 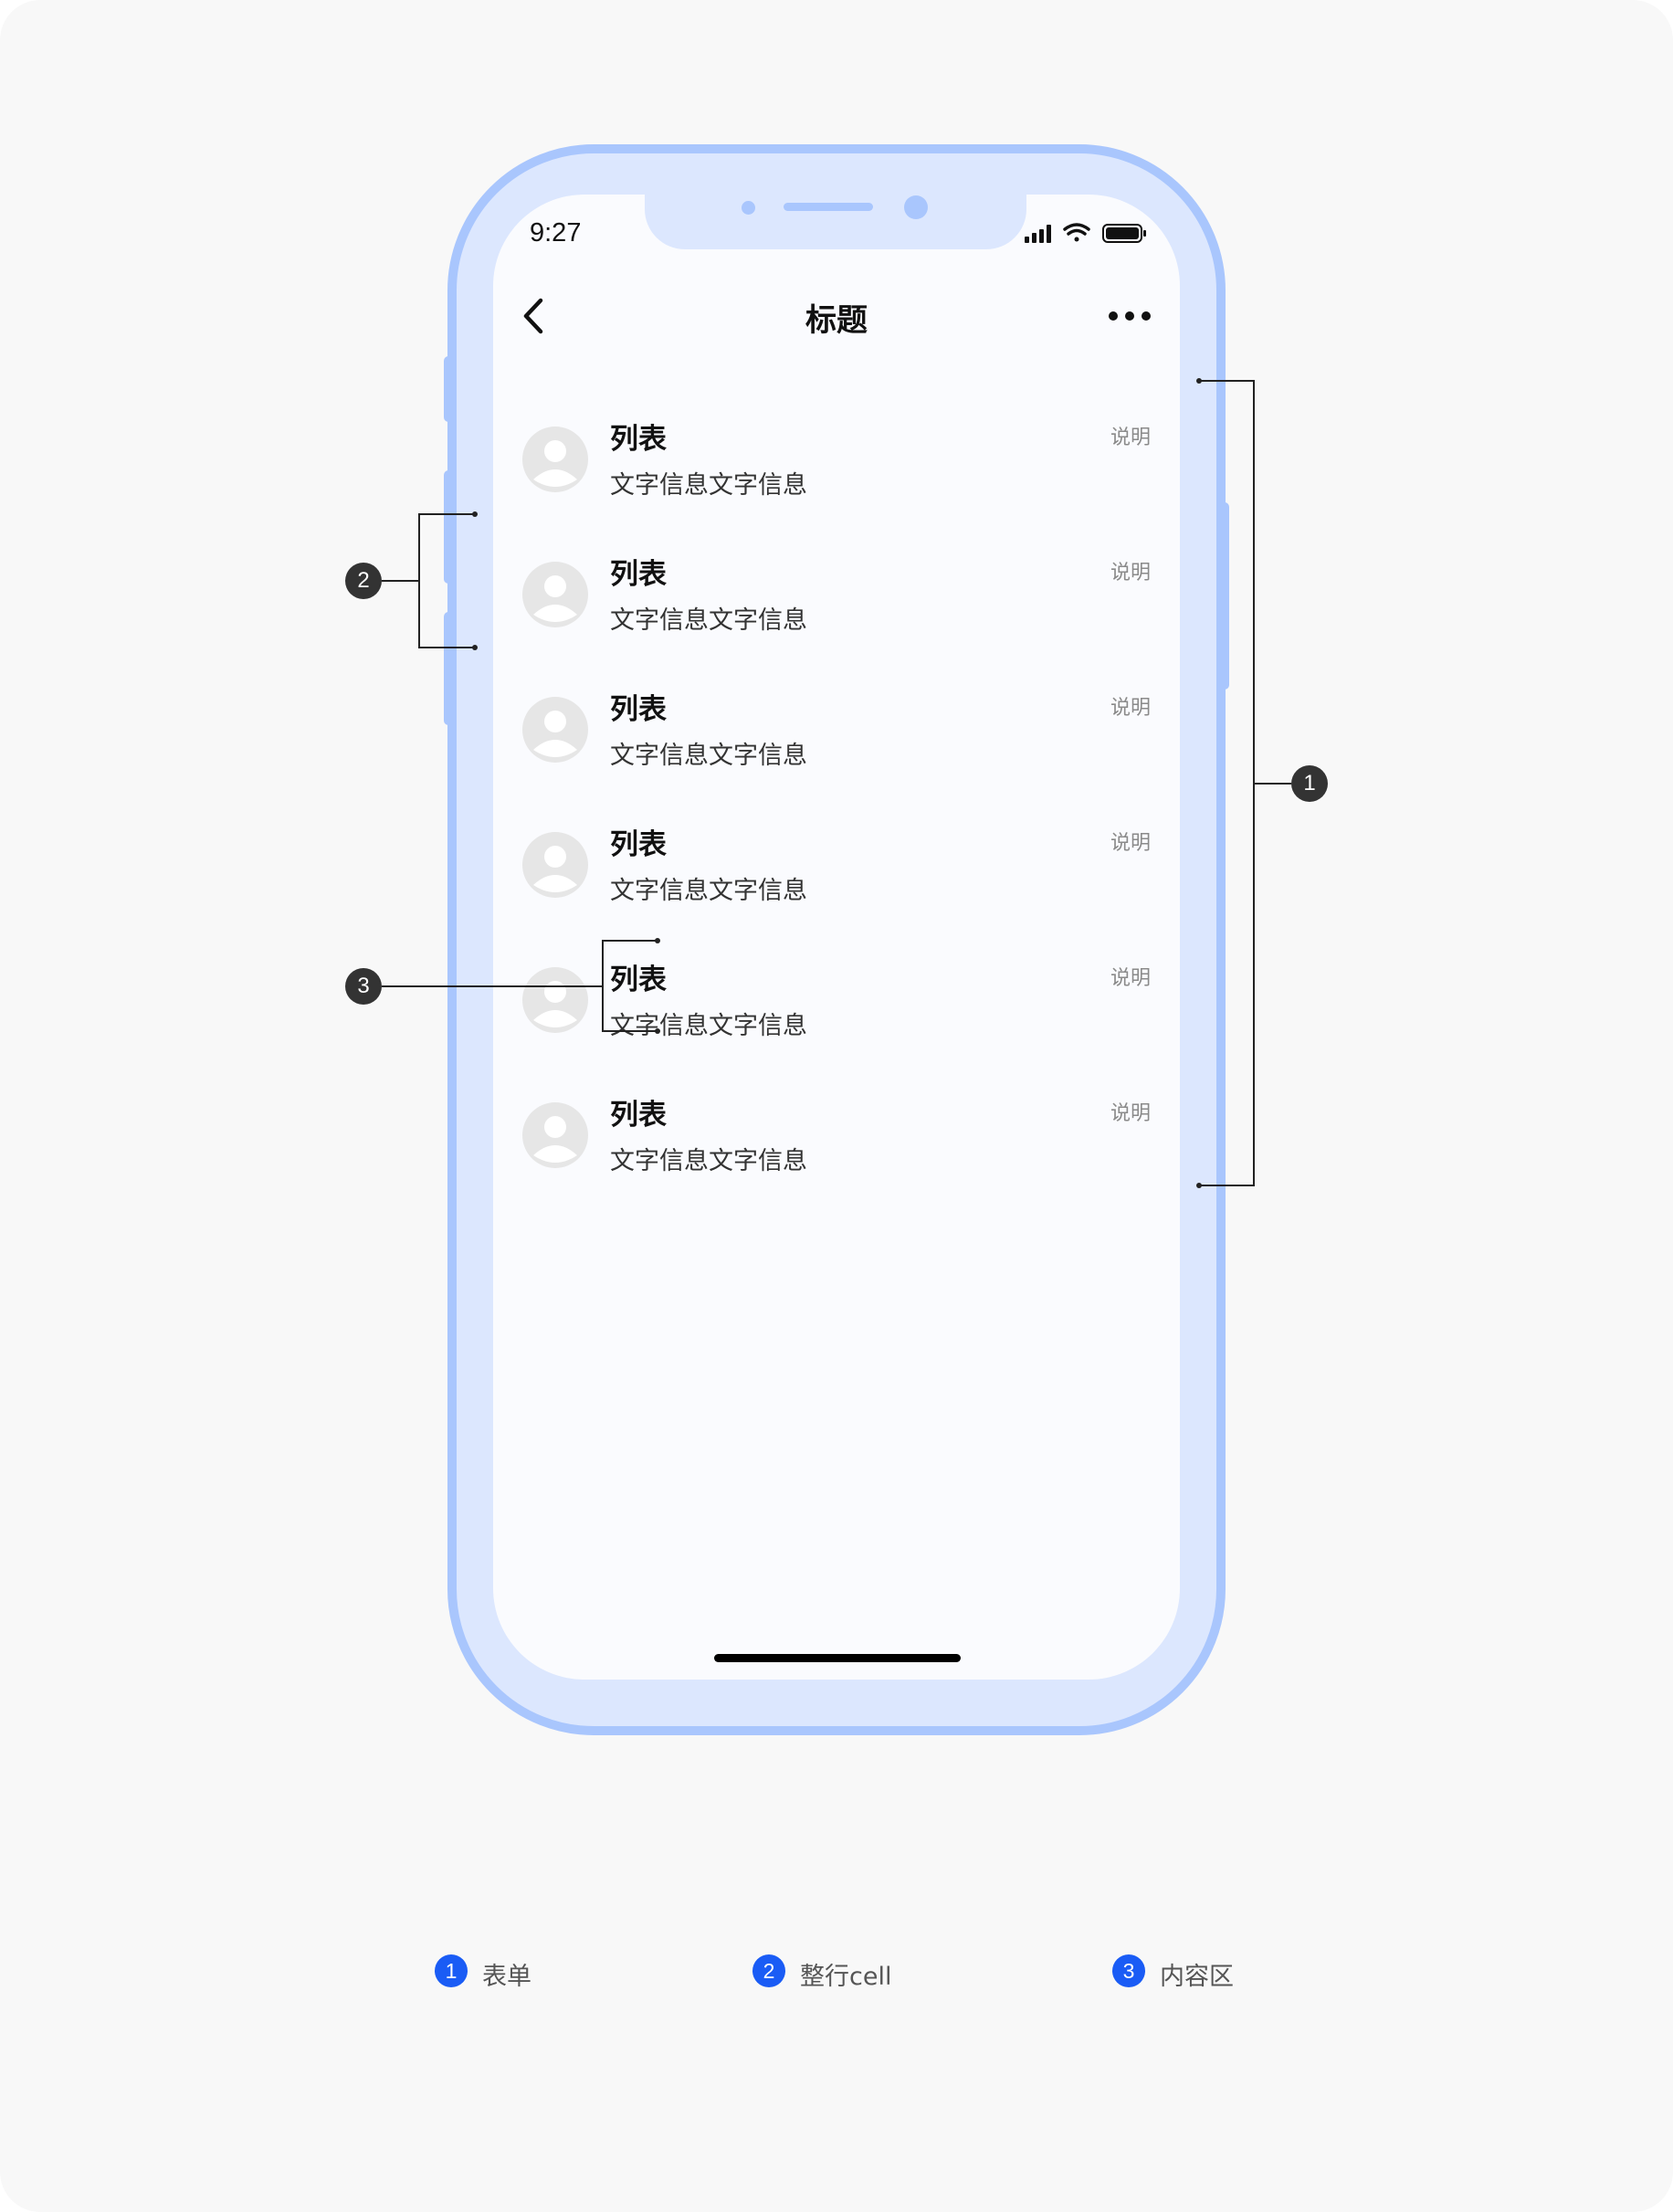 I want to click on legend-number: 3, so click(x=1129, y=1971).